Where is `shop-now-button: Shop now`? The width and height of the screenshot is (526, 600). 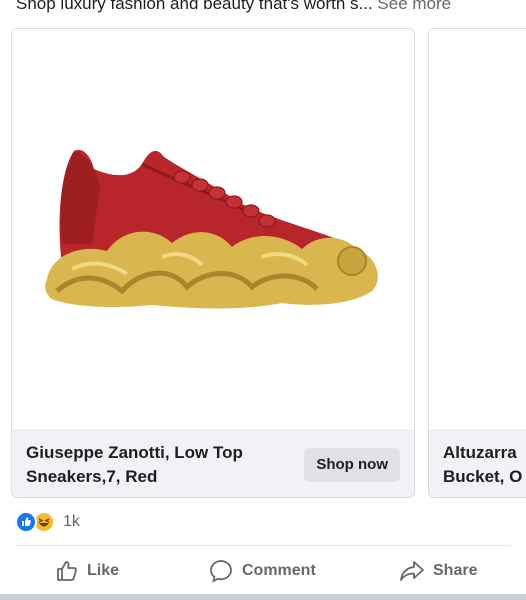
shop-now-button: Shop now is located at coordinates (352, 465).